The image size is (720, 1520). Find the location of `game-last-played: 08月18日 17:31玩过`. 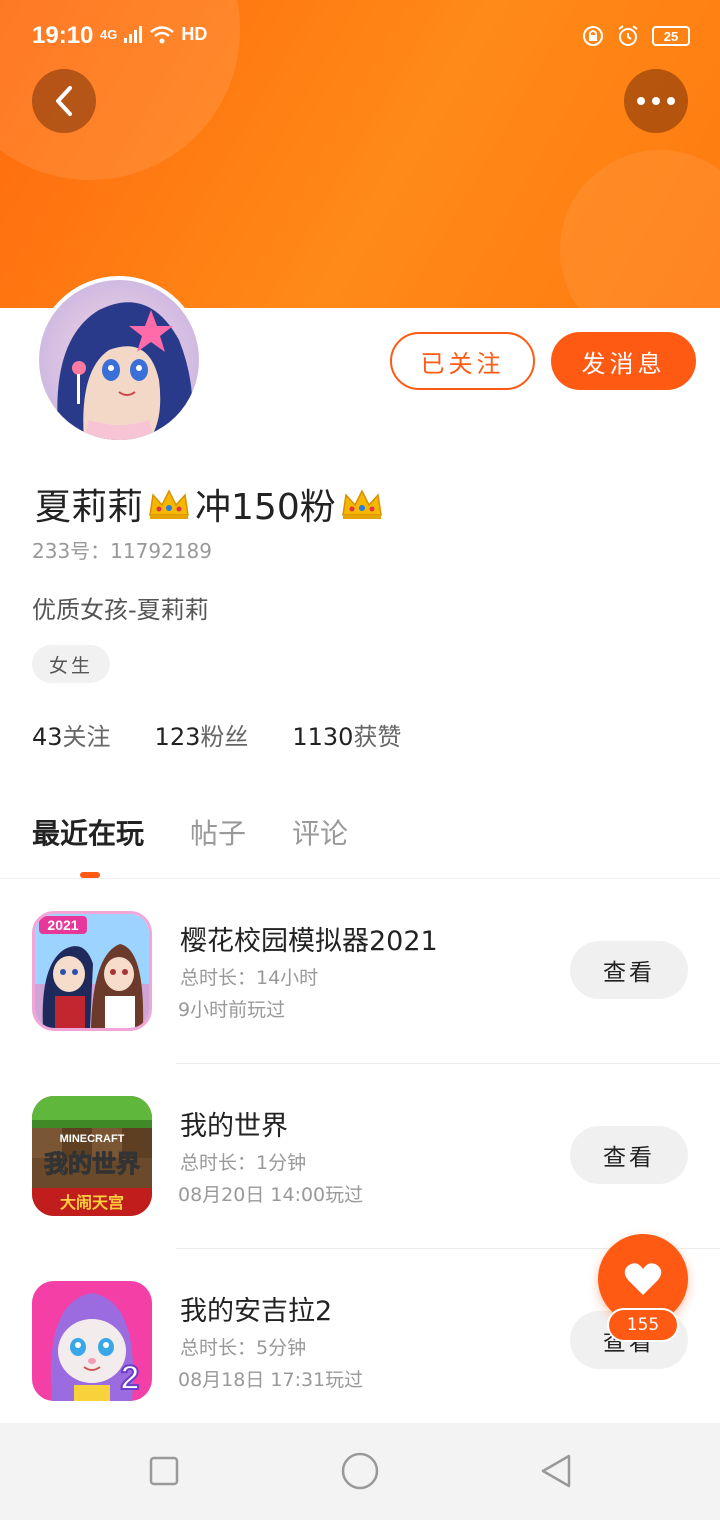

game-last-played: 08月18日 17:31玩过 is located at coordinates (271, 1380).